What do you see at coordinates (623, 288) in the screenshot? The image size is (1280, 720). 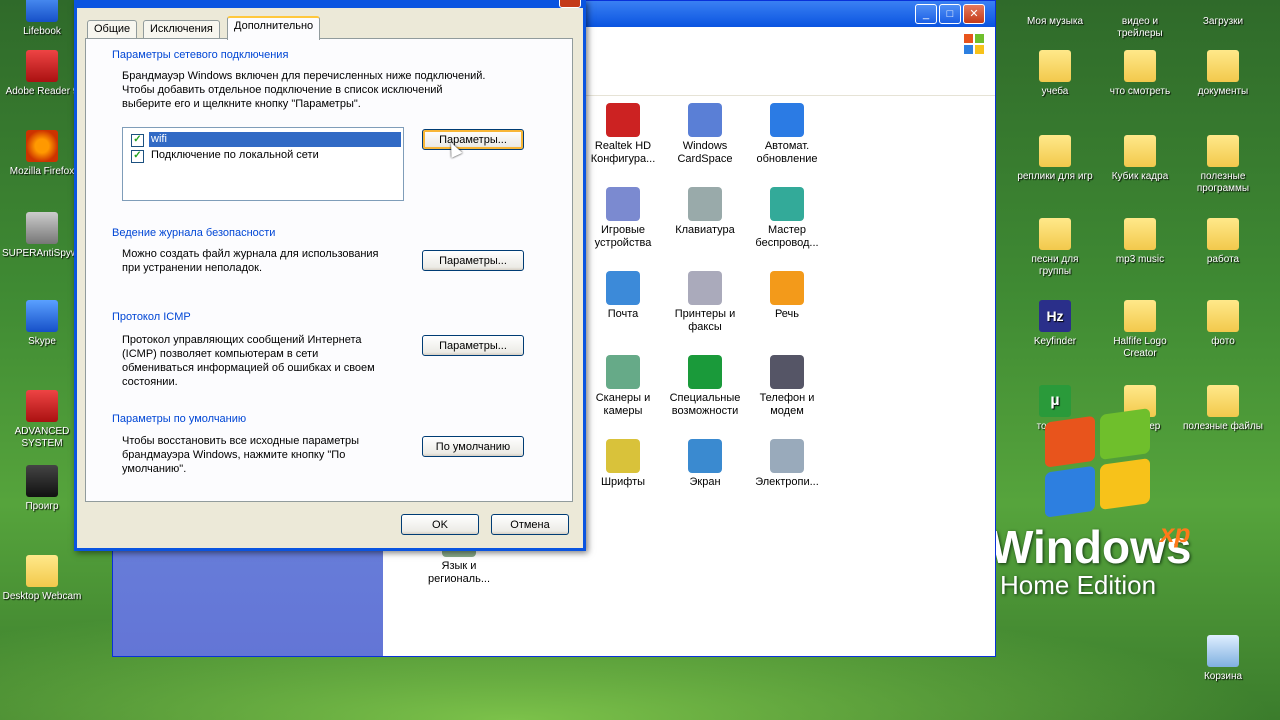 I see `mail-icon` at bounding box center [623, 288].